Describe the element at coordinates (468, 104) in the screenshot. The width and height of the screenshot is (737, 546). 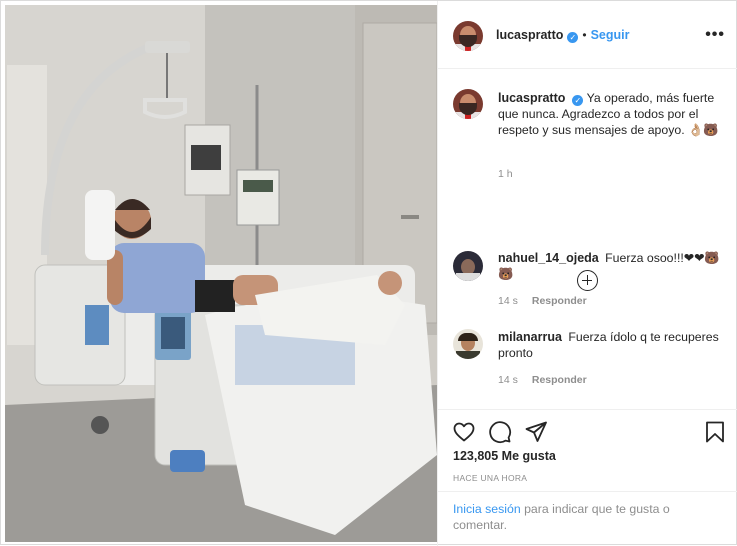
I see `caption-avatar` at that location.